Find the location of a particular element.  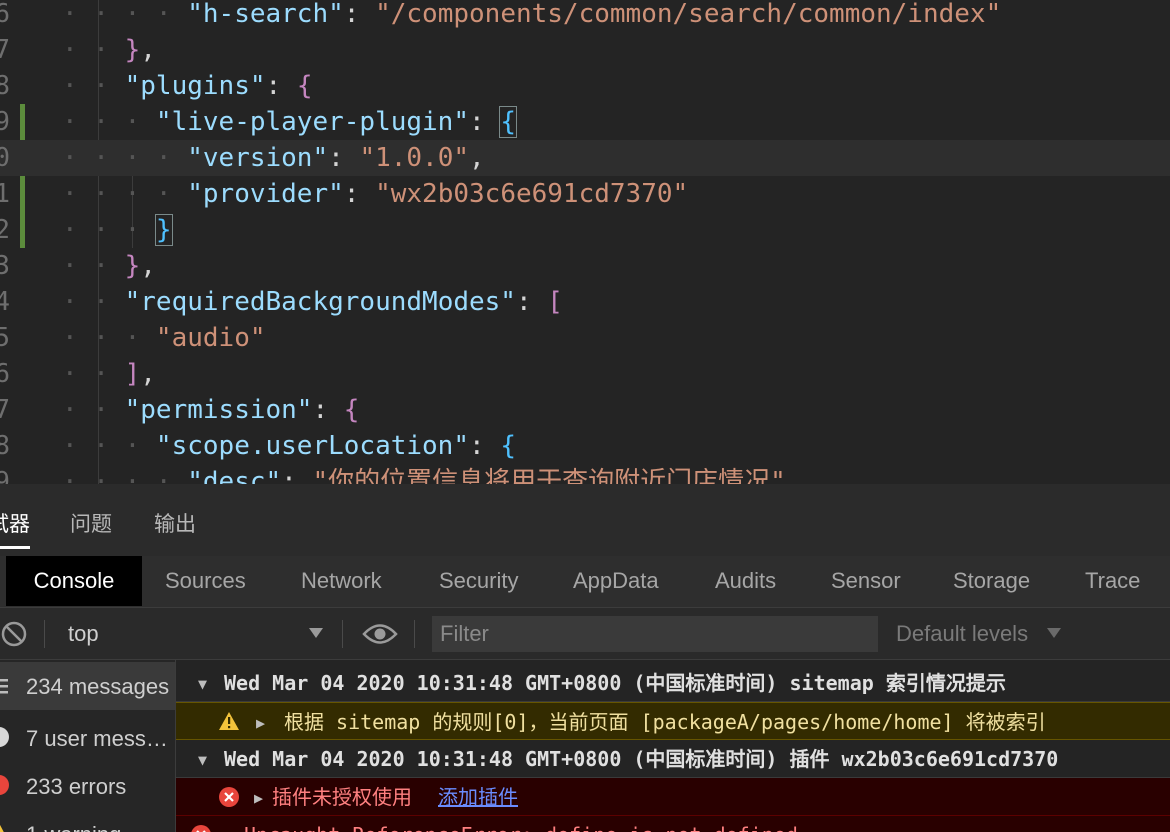

line-number: 3 is located at coordinates (5, 266).